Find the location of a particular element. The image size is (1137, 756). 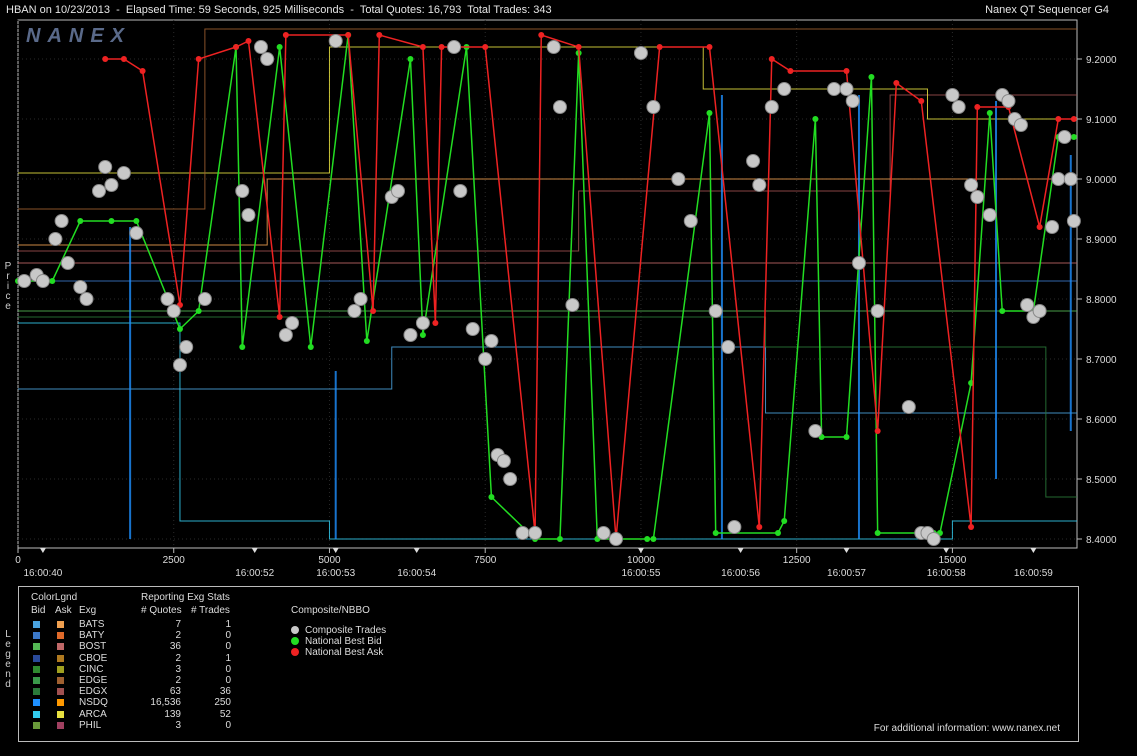

y-tick-label: 8.5000 is located at coordinates (1101, 480).